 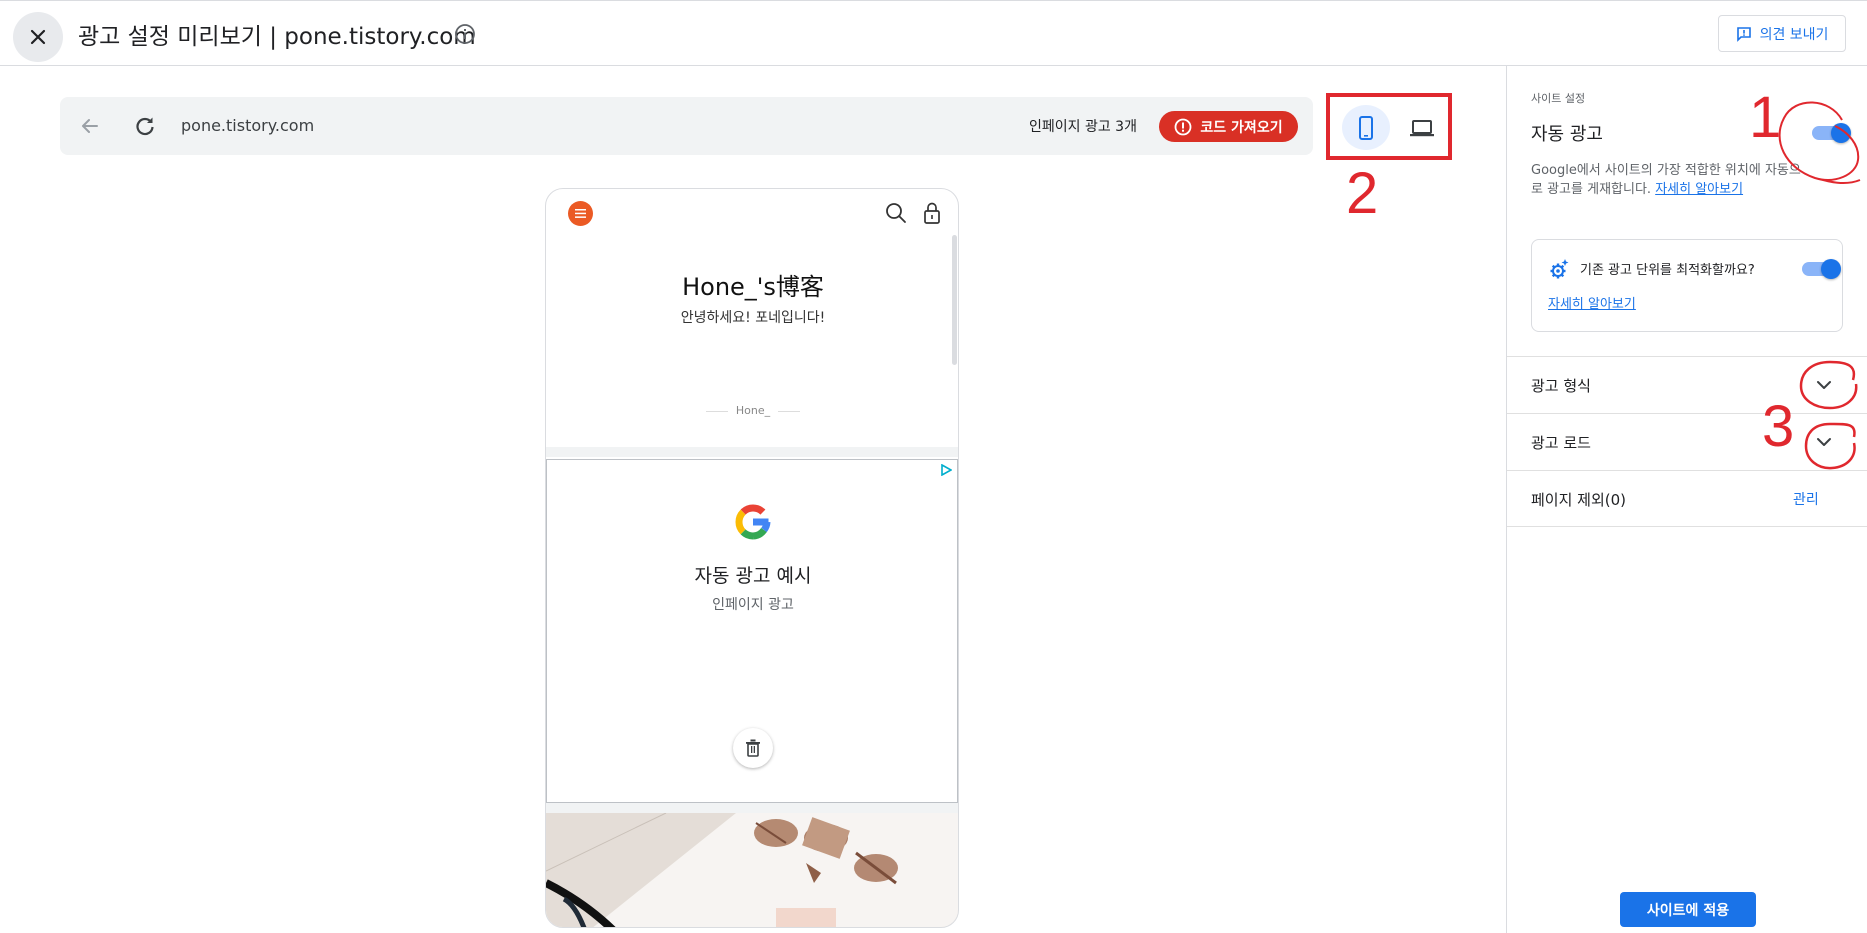 I want to click on laptop-icon, so click(x=1422, y=127).